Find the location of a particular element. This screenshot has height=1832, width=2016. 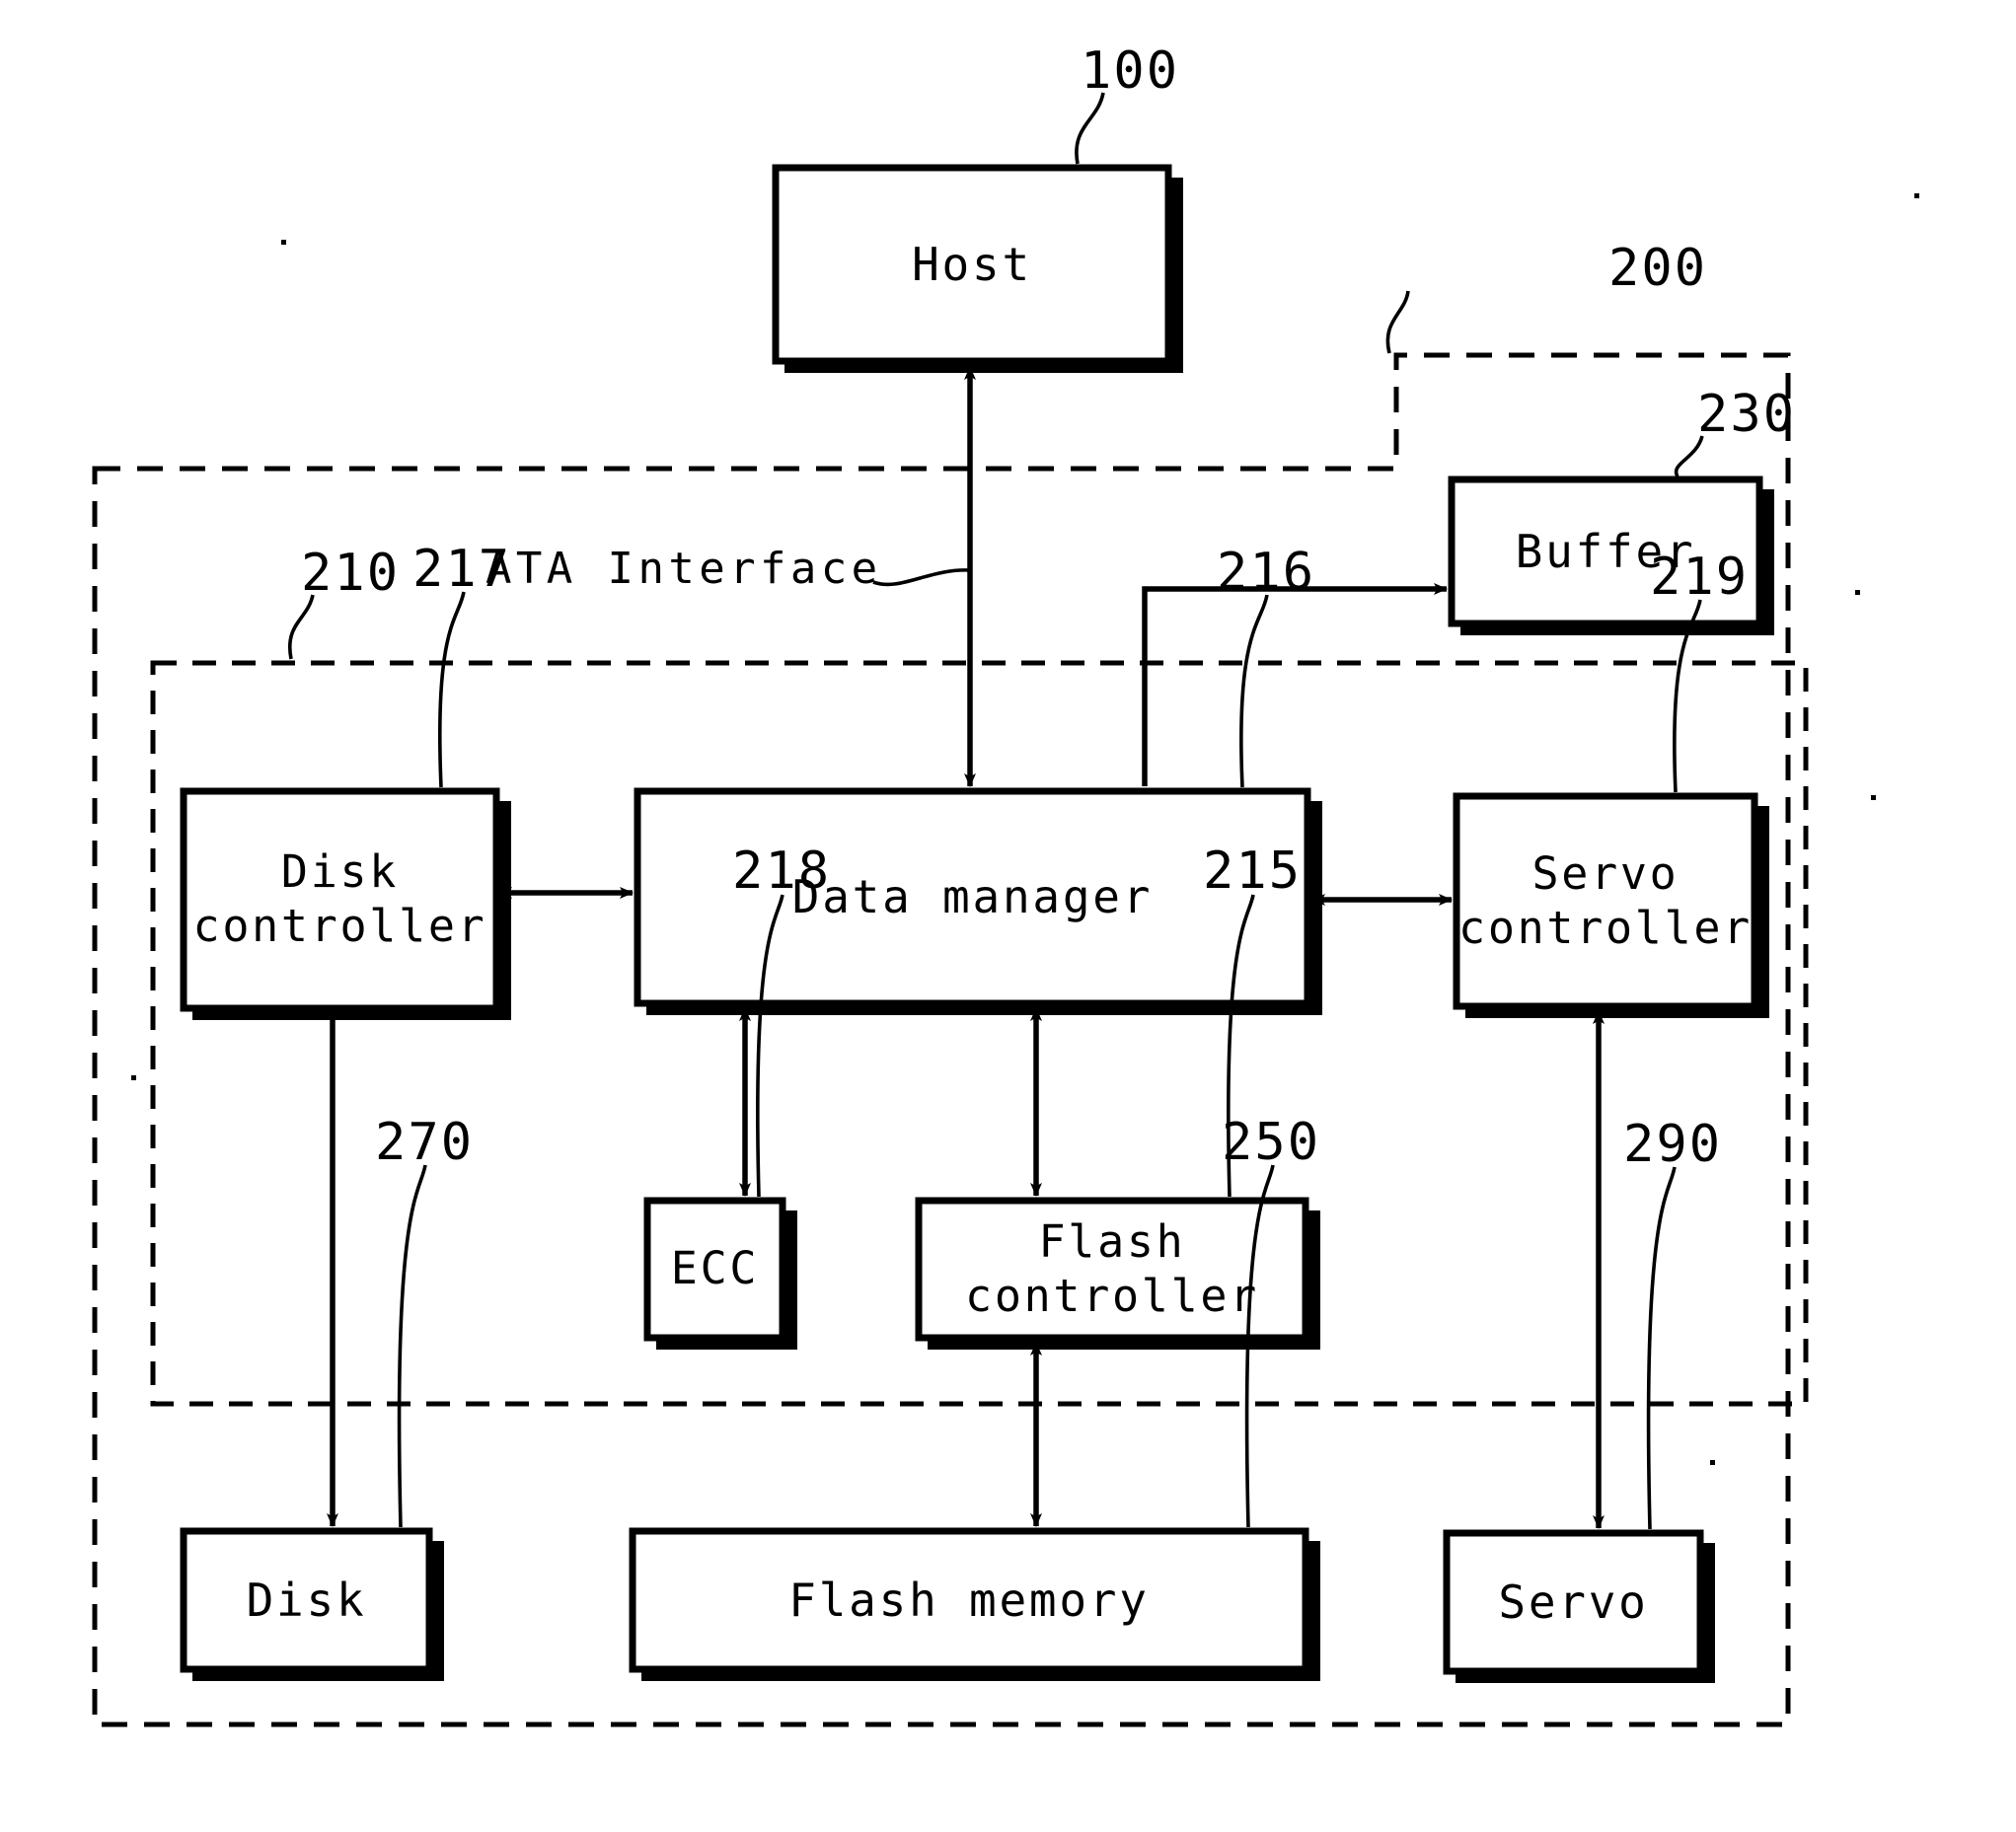

ref-215-text: 215 is located at coordinates (1253, 871).